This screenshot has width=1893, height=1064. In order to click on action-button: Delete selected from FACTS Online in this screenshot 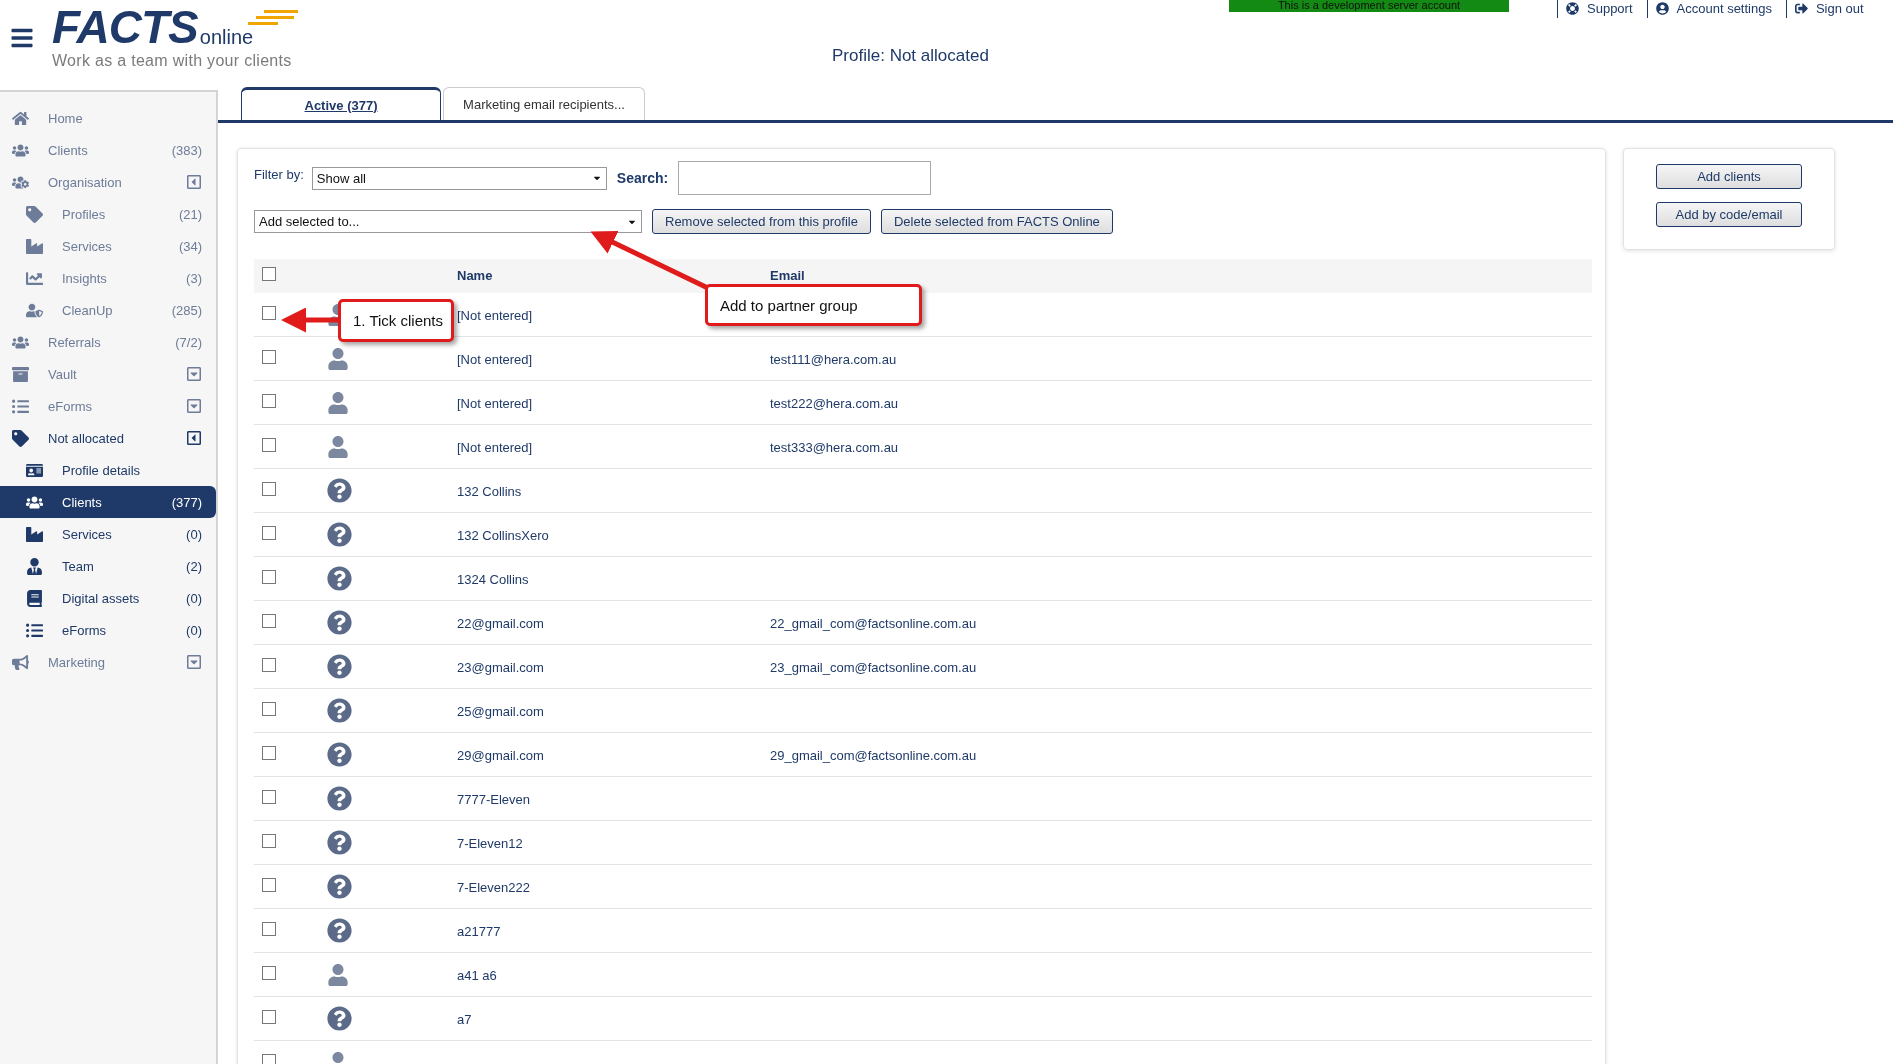, I will do `click(996, 221)`.